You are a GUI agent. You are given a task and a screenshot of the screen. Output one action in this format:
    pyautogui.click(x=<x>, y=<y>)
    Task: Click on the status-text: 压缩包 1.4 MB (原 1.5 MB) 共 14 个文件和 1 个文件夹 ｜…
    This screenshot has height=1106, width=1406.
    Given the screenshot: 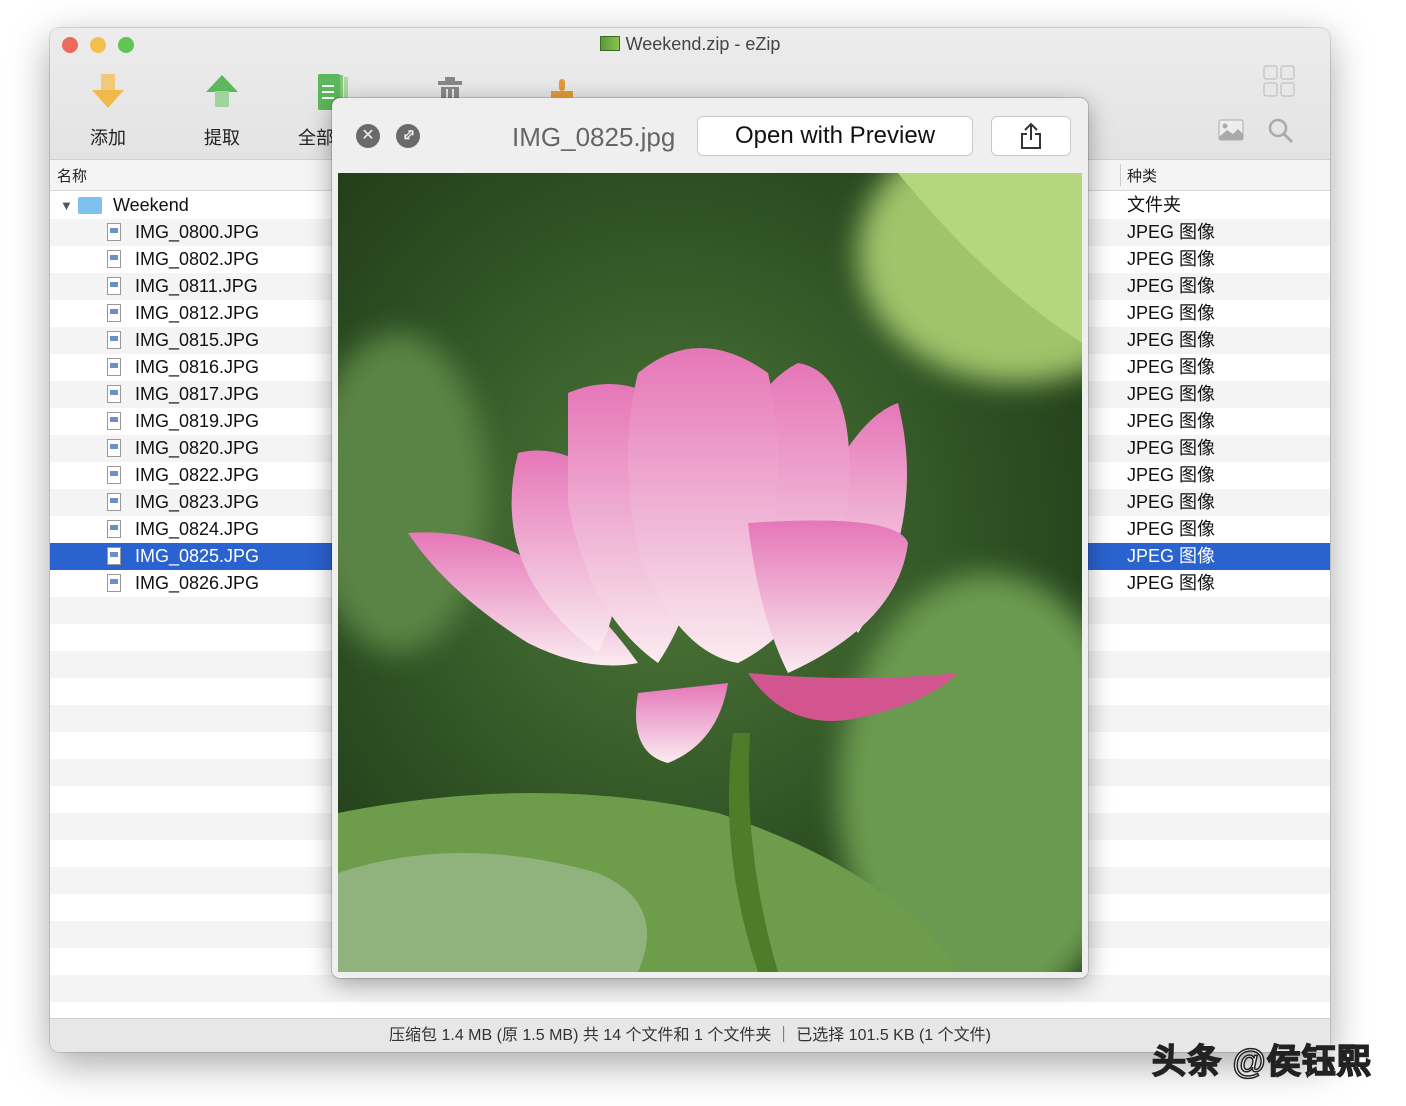 What is the action you would take?
    pyautogui.click(x=690, y=1035)
    